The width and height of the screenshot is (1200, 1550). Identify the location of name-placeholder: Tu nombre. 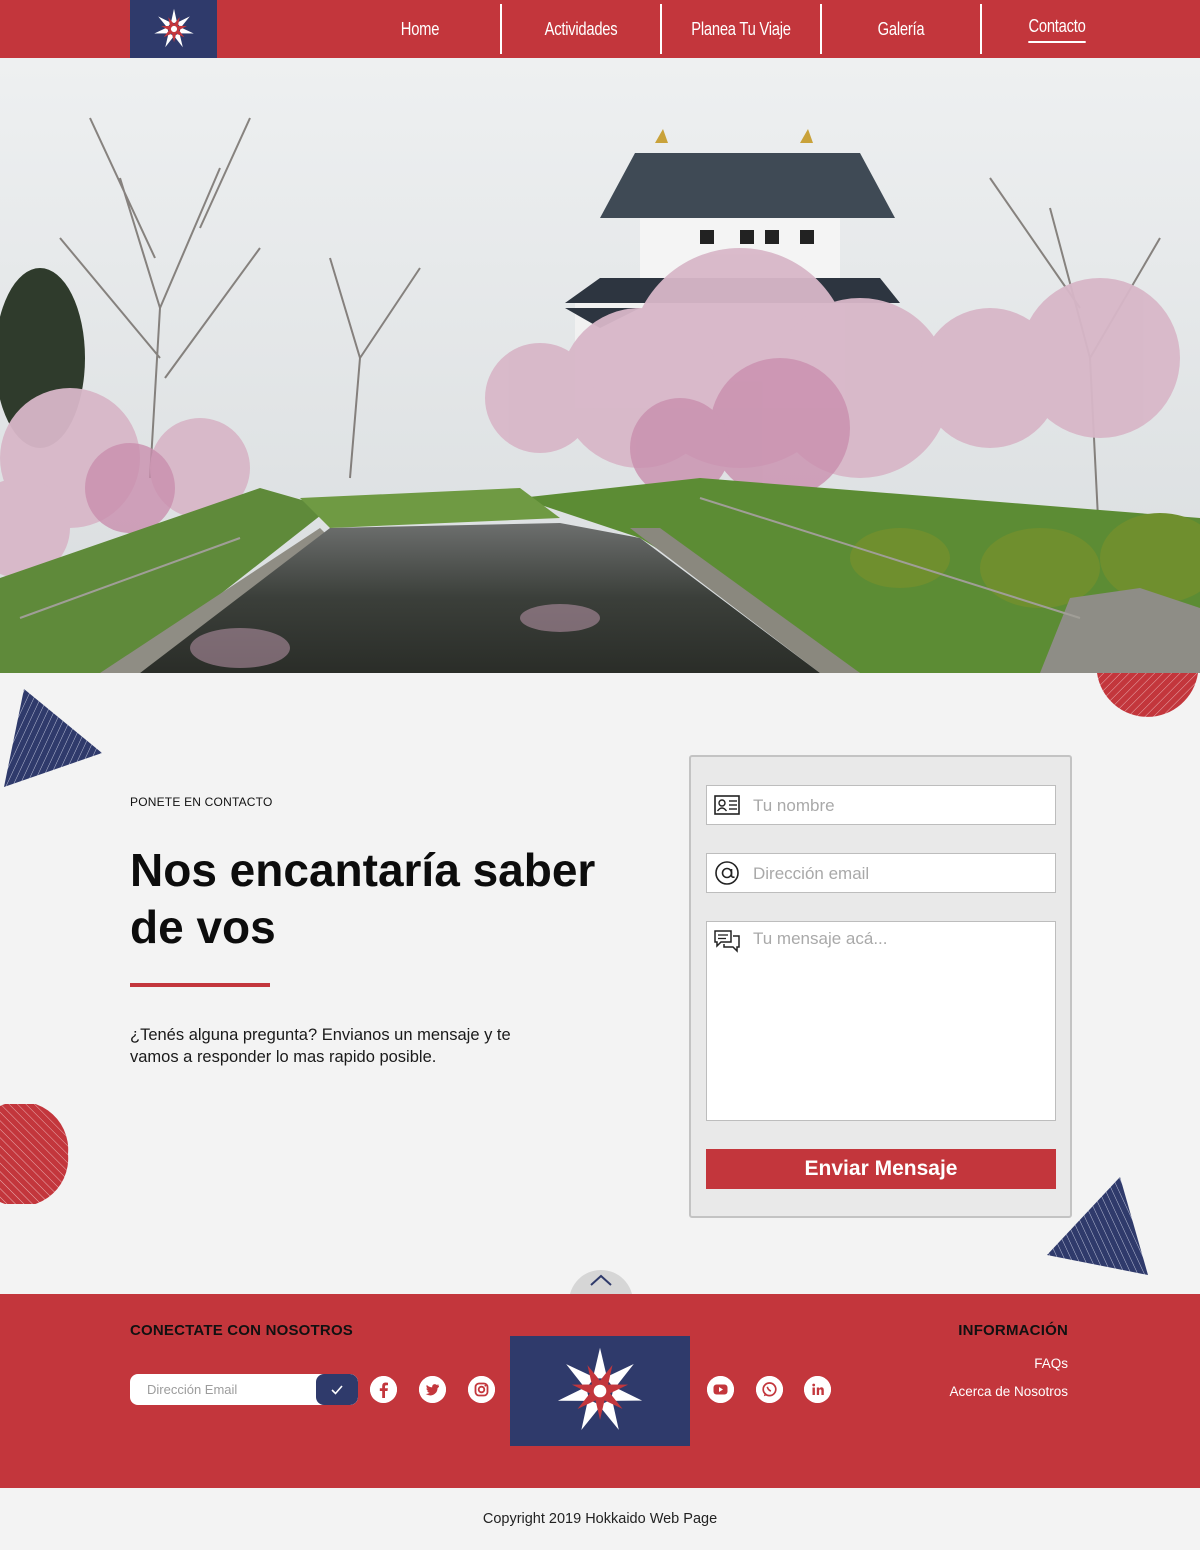
(794, 805).